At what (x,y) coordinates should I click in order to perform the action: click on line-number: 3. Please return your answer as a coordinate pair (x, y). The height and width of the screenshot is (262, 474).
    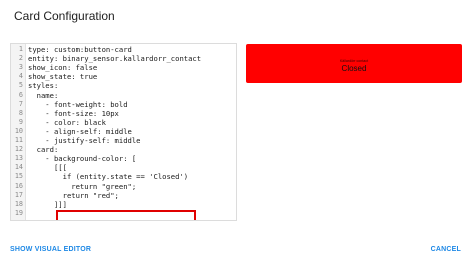
    Looking at the image, I should click on (20, 67).